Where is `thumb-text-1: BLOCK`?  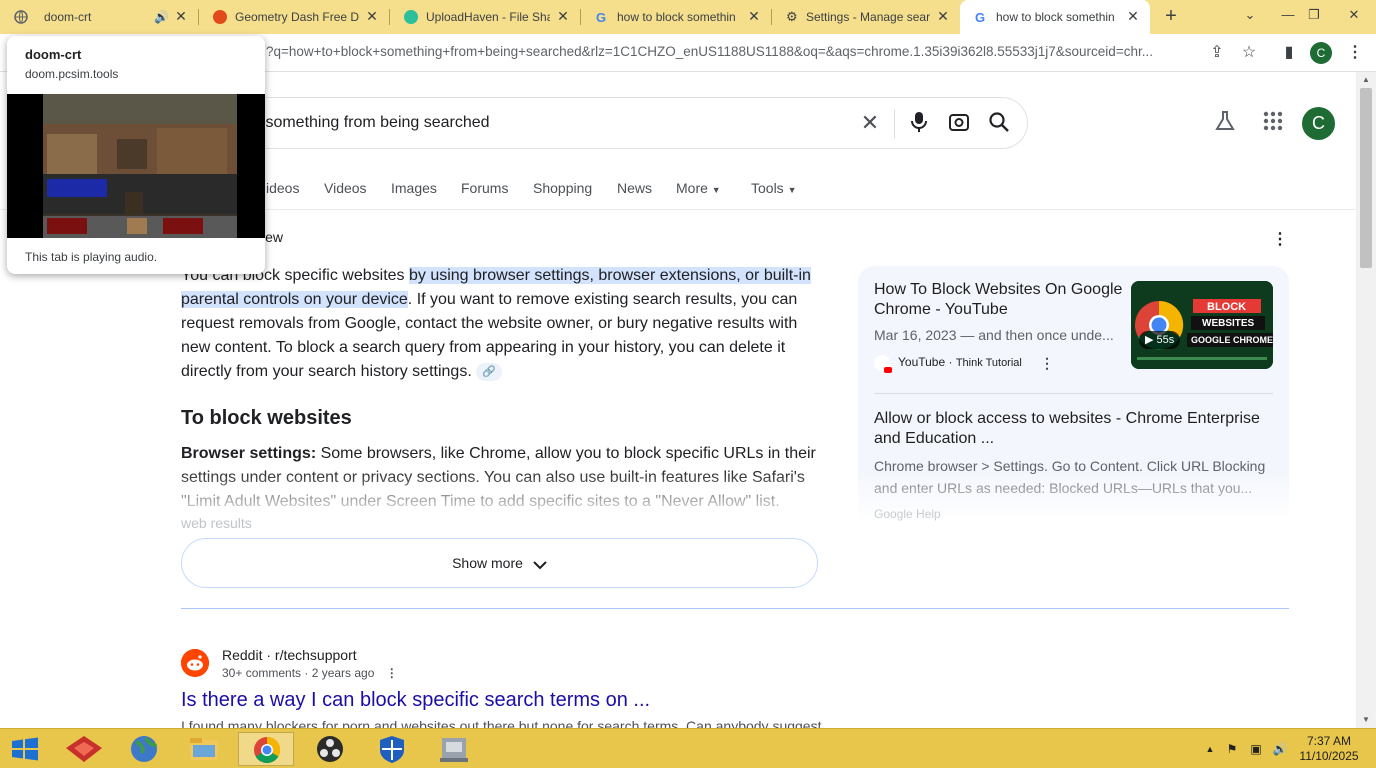
thumb-text-1: BLOCK is located at coordinates (1227, 307).